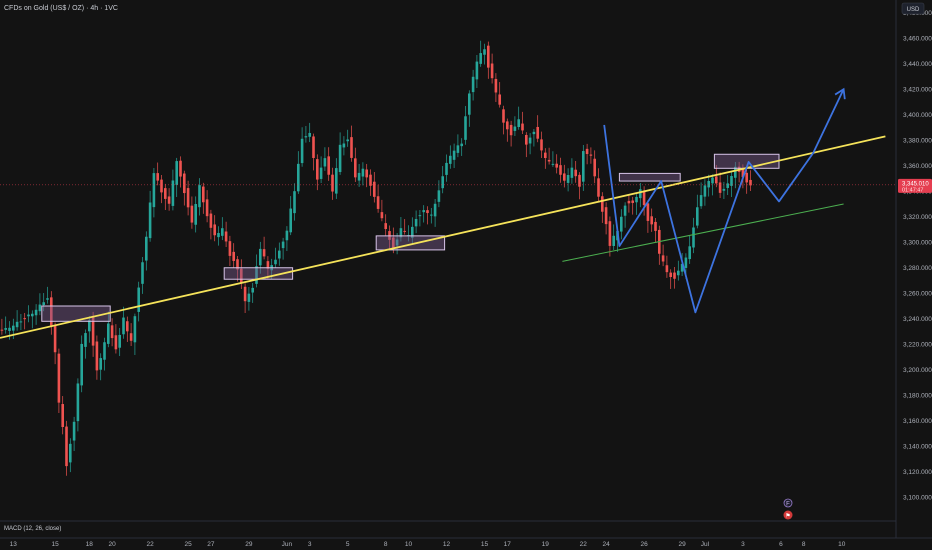  What do you see at coordinates (915, 185) in the screenshot?
I see `current-price-label: 3,345.01001:47:47` at bounding box center [915, 185].